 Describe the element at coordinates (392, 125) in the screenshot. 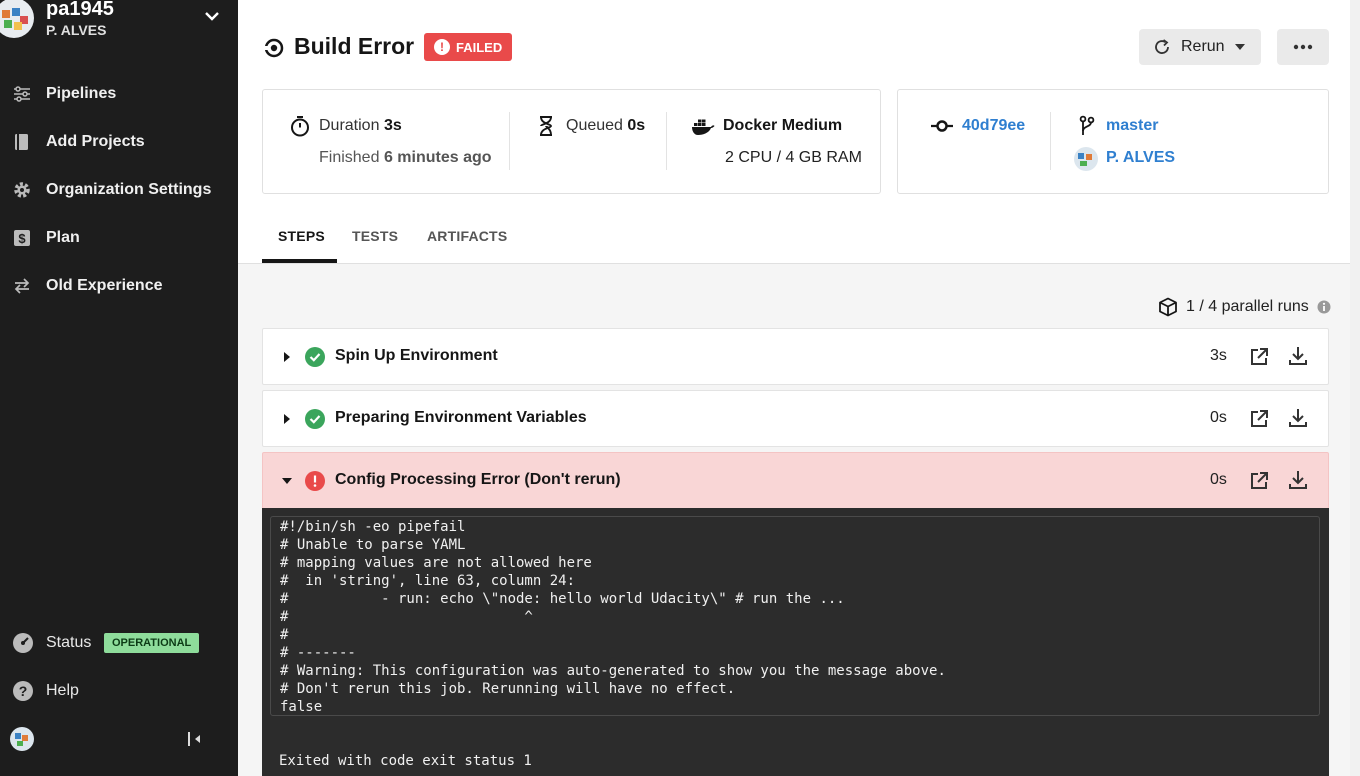

I see `duration-value: 3s` at that location.